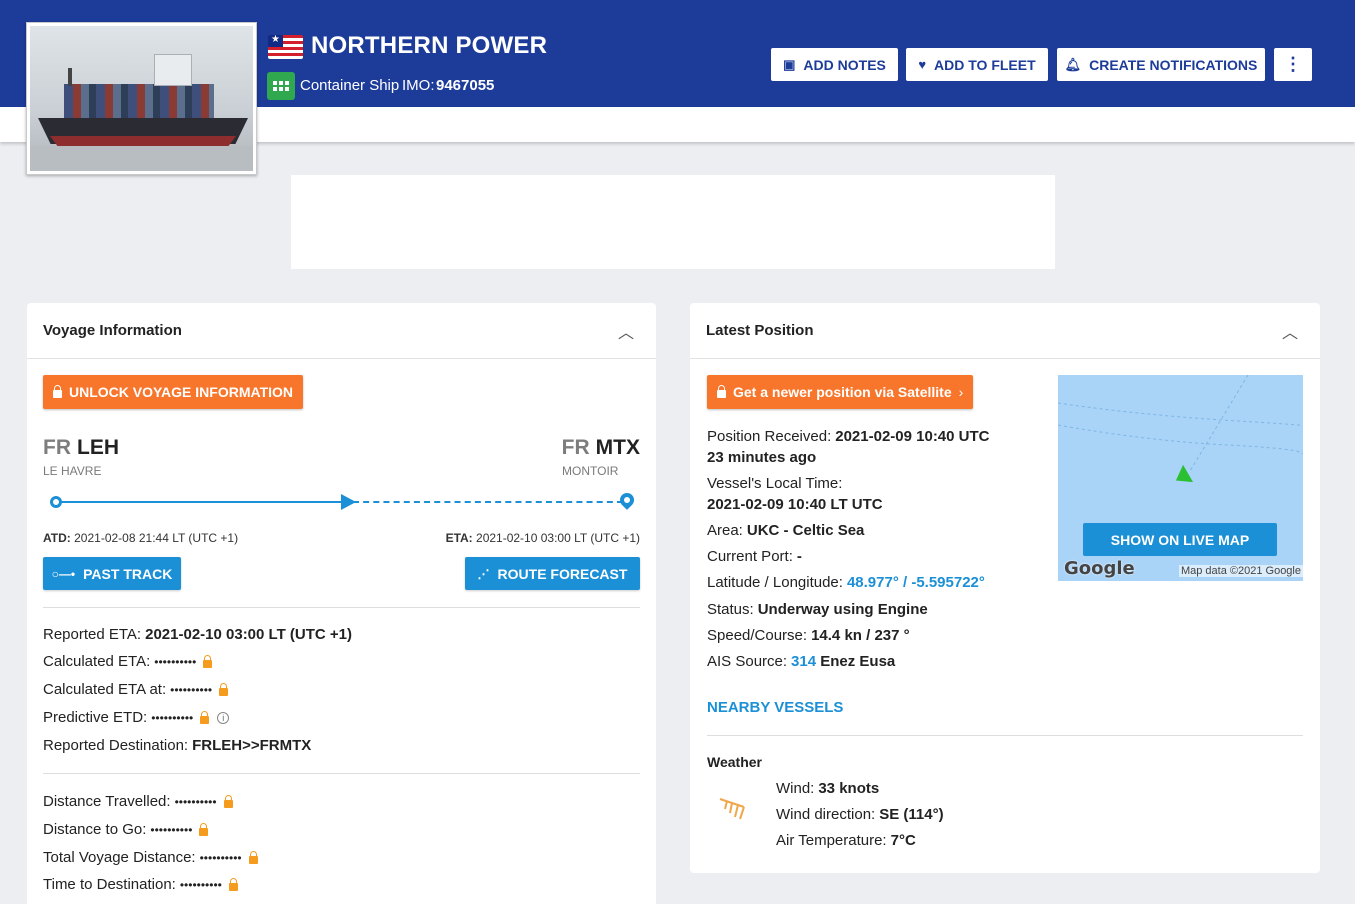 Image resolution: width=1355 pixels, height=904 pixels. What do you see at coordinates (590, 471) in the screenshot?
I see `arrival-port-name: MONTOIR` at bounding box center [590, 471].